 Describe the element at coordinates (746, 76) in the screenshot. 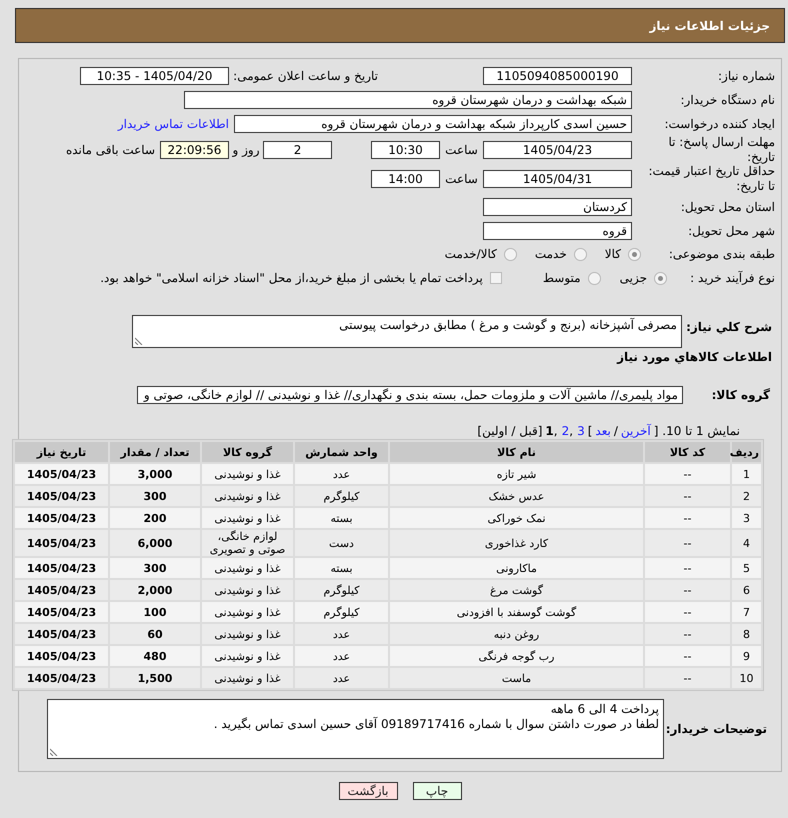

I see `field-label: شماره نیاز:` at that location.